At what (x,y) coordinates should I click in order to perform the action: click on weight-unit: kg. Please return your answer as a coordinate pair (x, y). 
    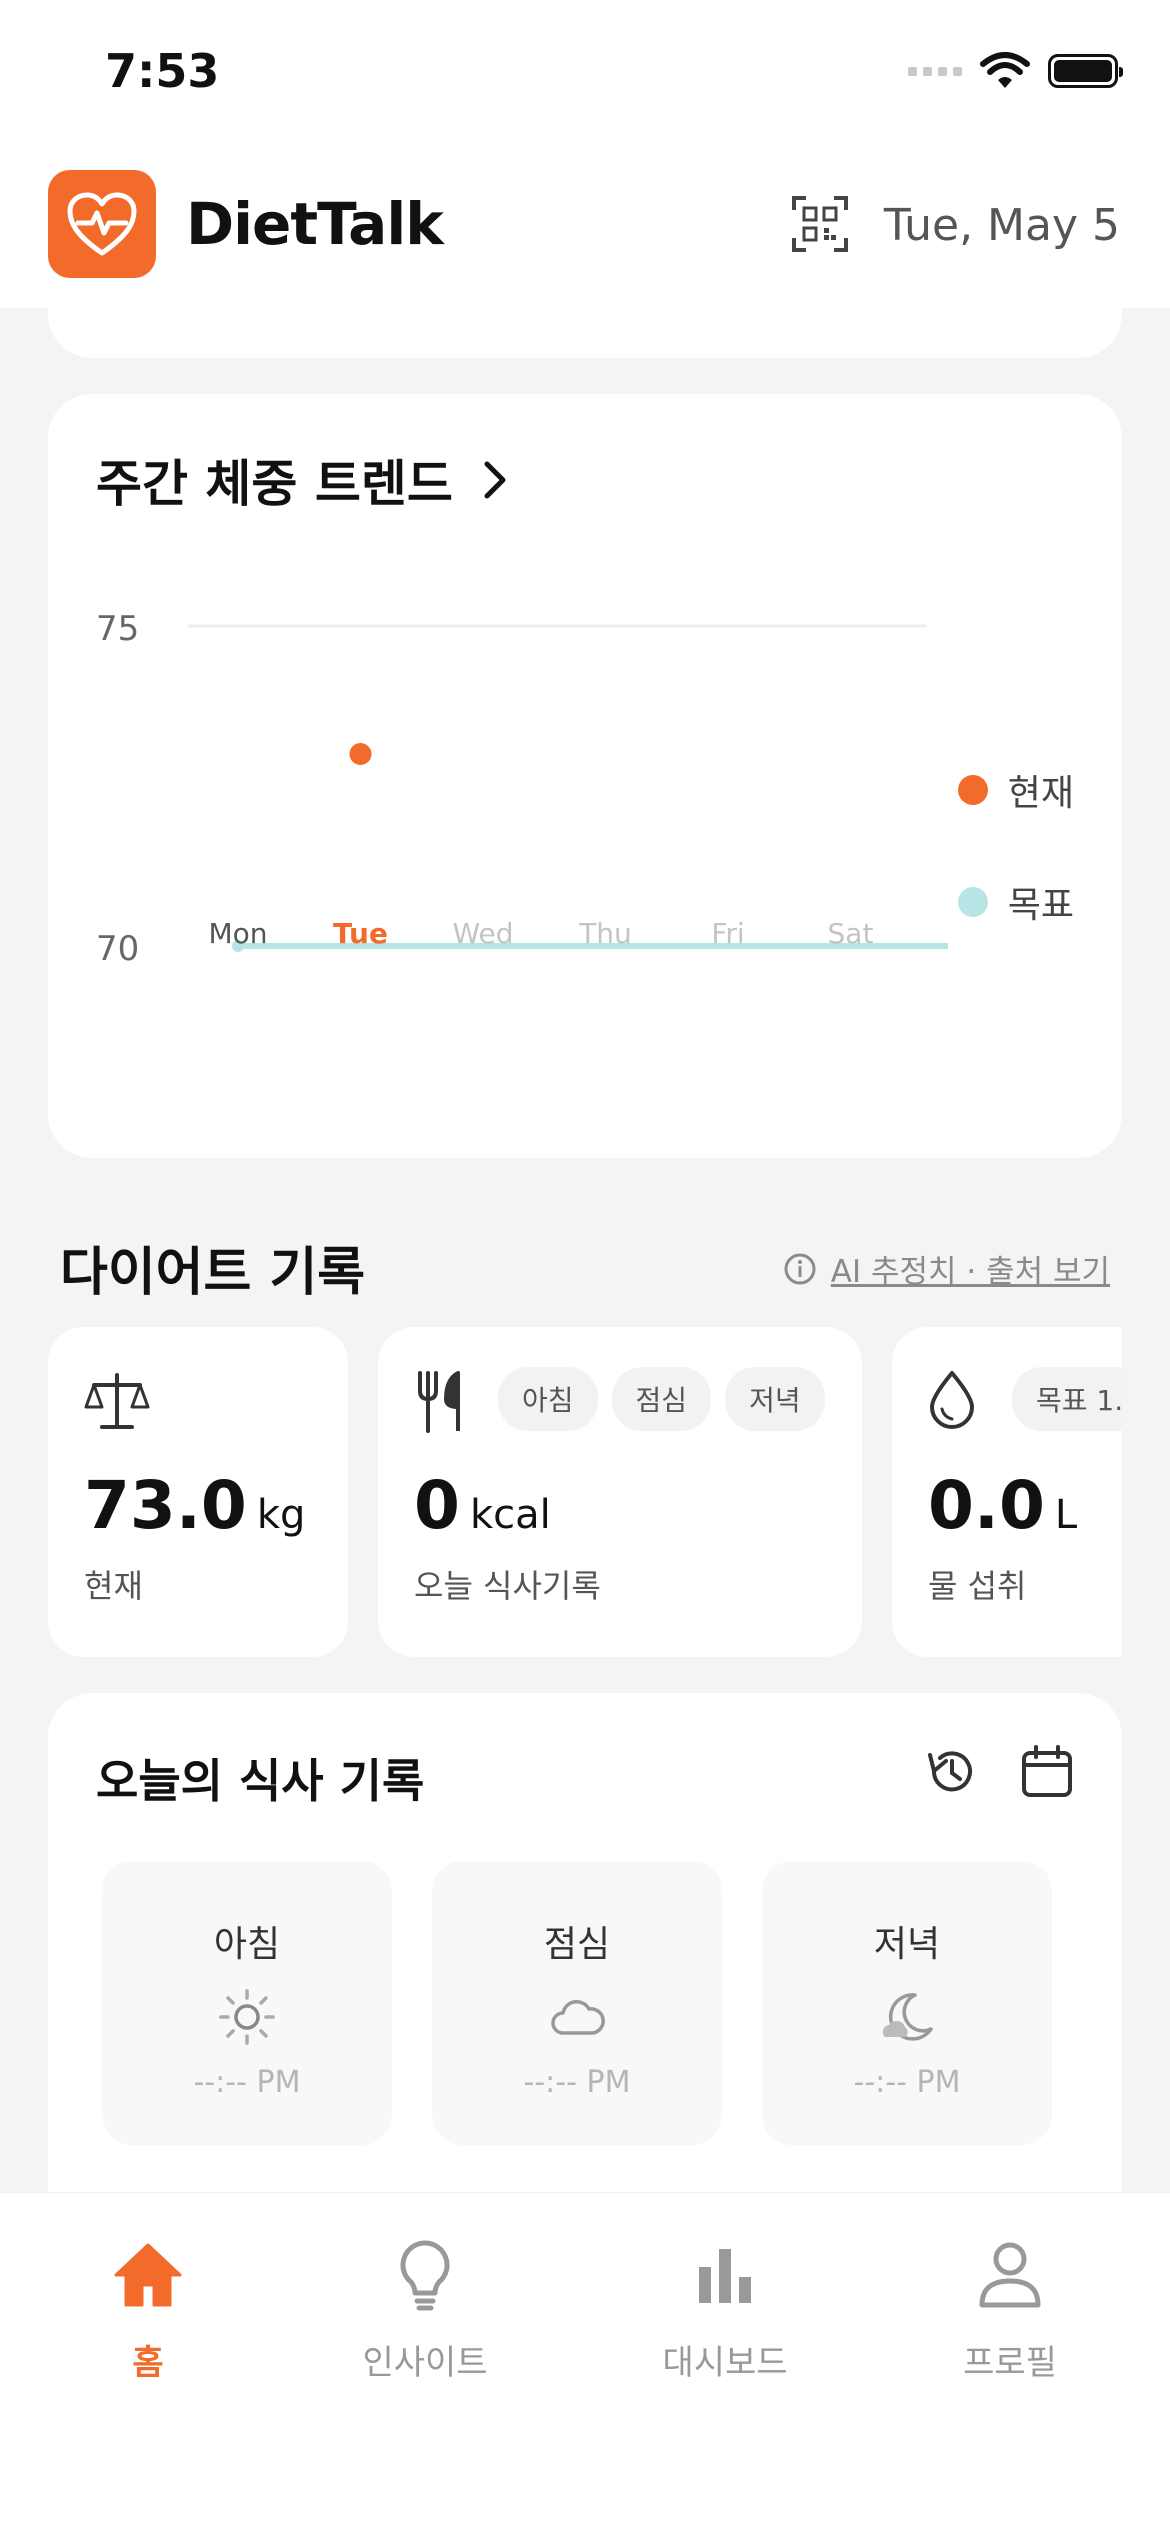
    Looking at the image, I should click on (281, 1515).